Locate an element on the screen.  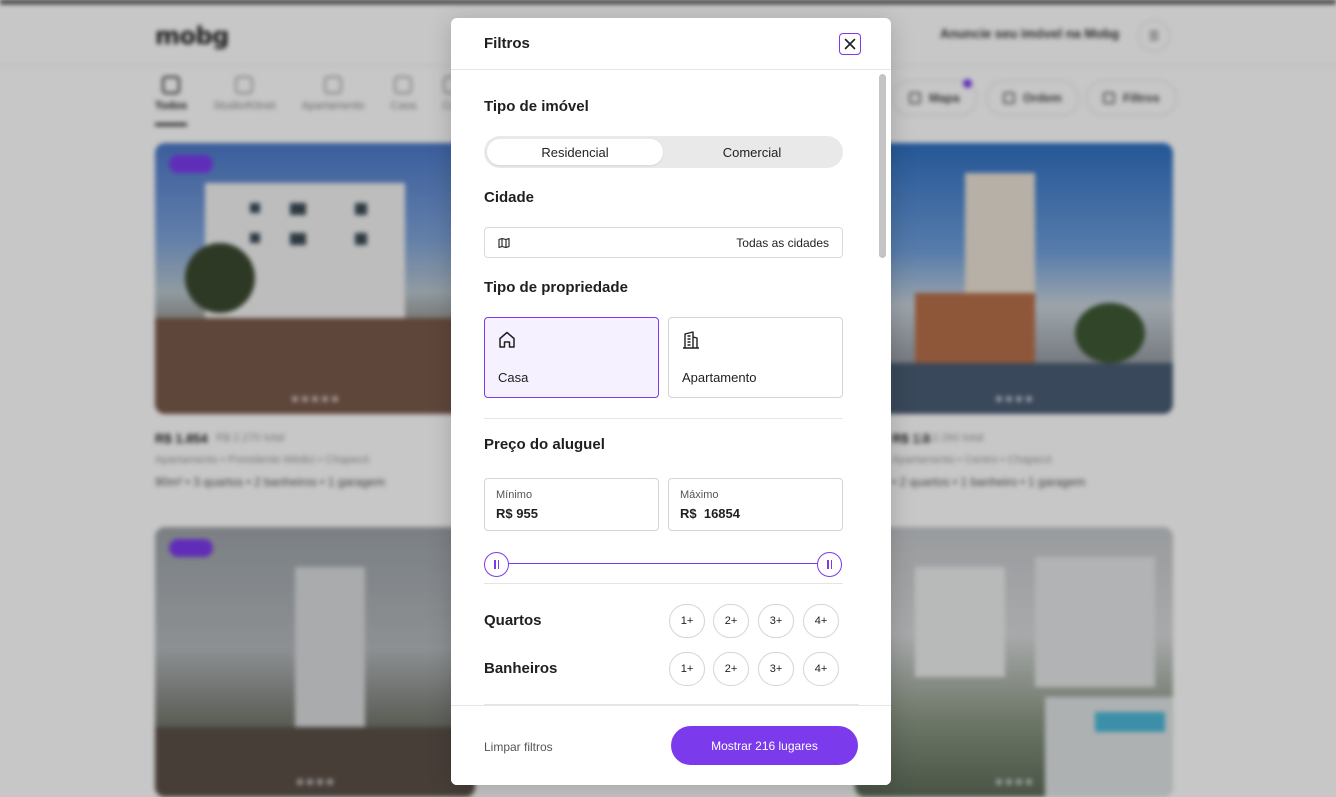
clear-filters-link: Limpar filtros is located at coordinates (518, 747).